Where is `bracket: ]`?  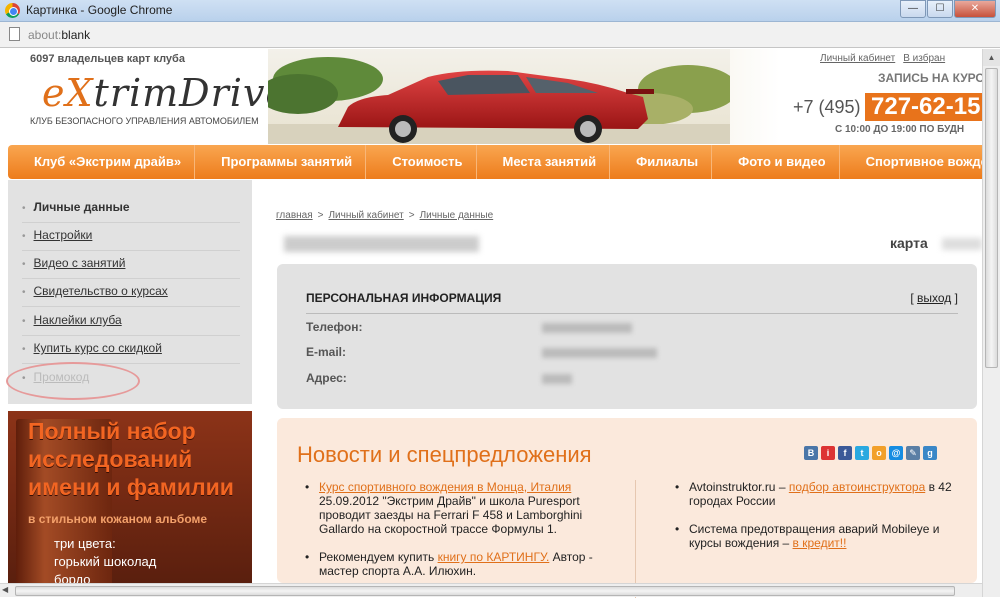
bracket: ] is located at coordinates (956, 298).